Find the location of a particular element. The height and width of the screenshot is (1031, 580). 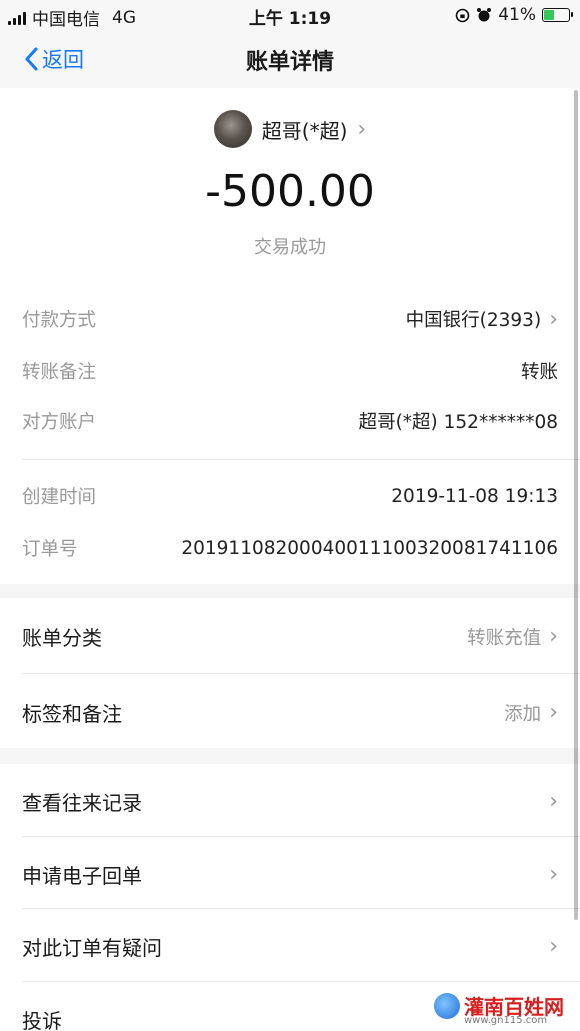

category-label: 账单分类 is located at coordinates (62, 638).